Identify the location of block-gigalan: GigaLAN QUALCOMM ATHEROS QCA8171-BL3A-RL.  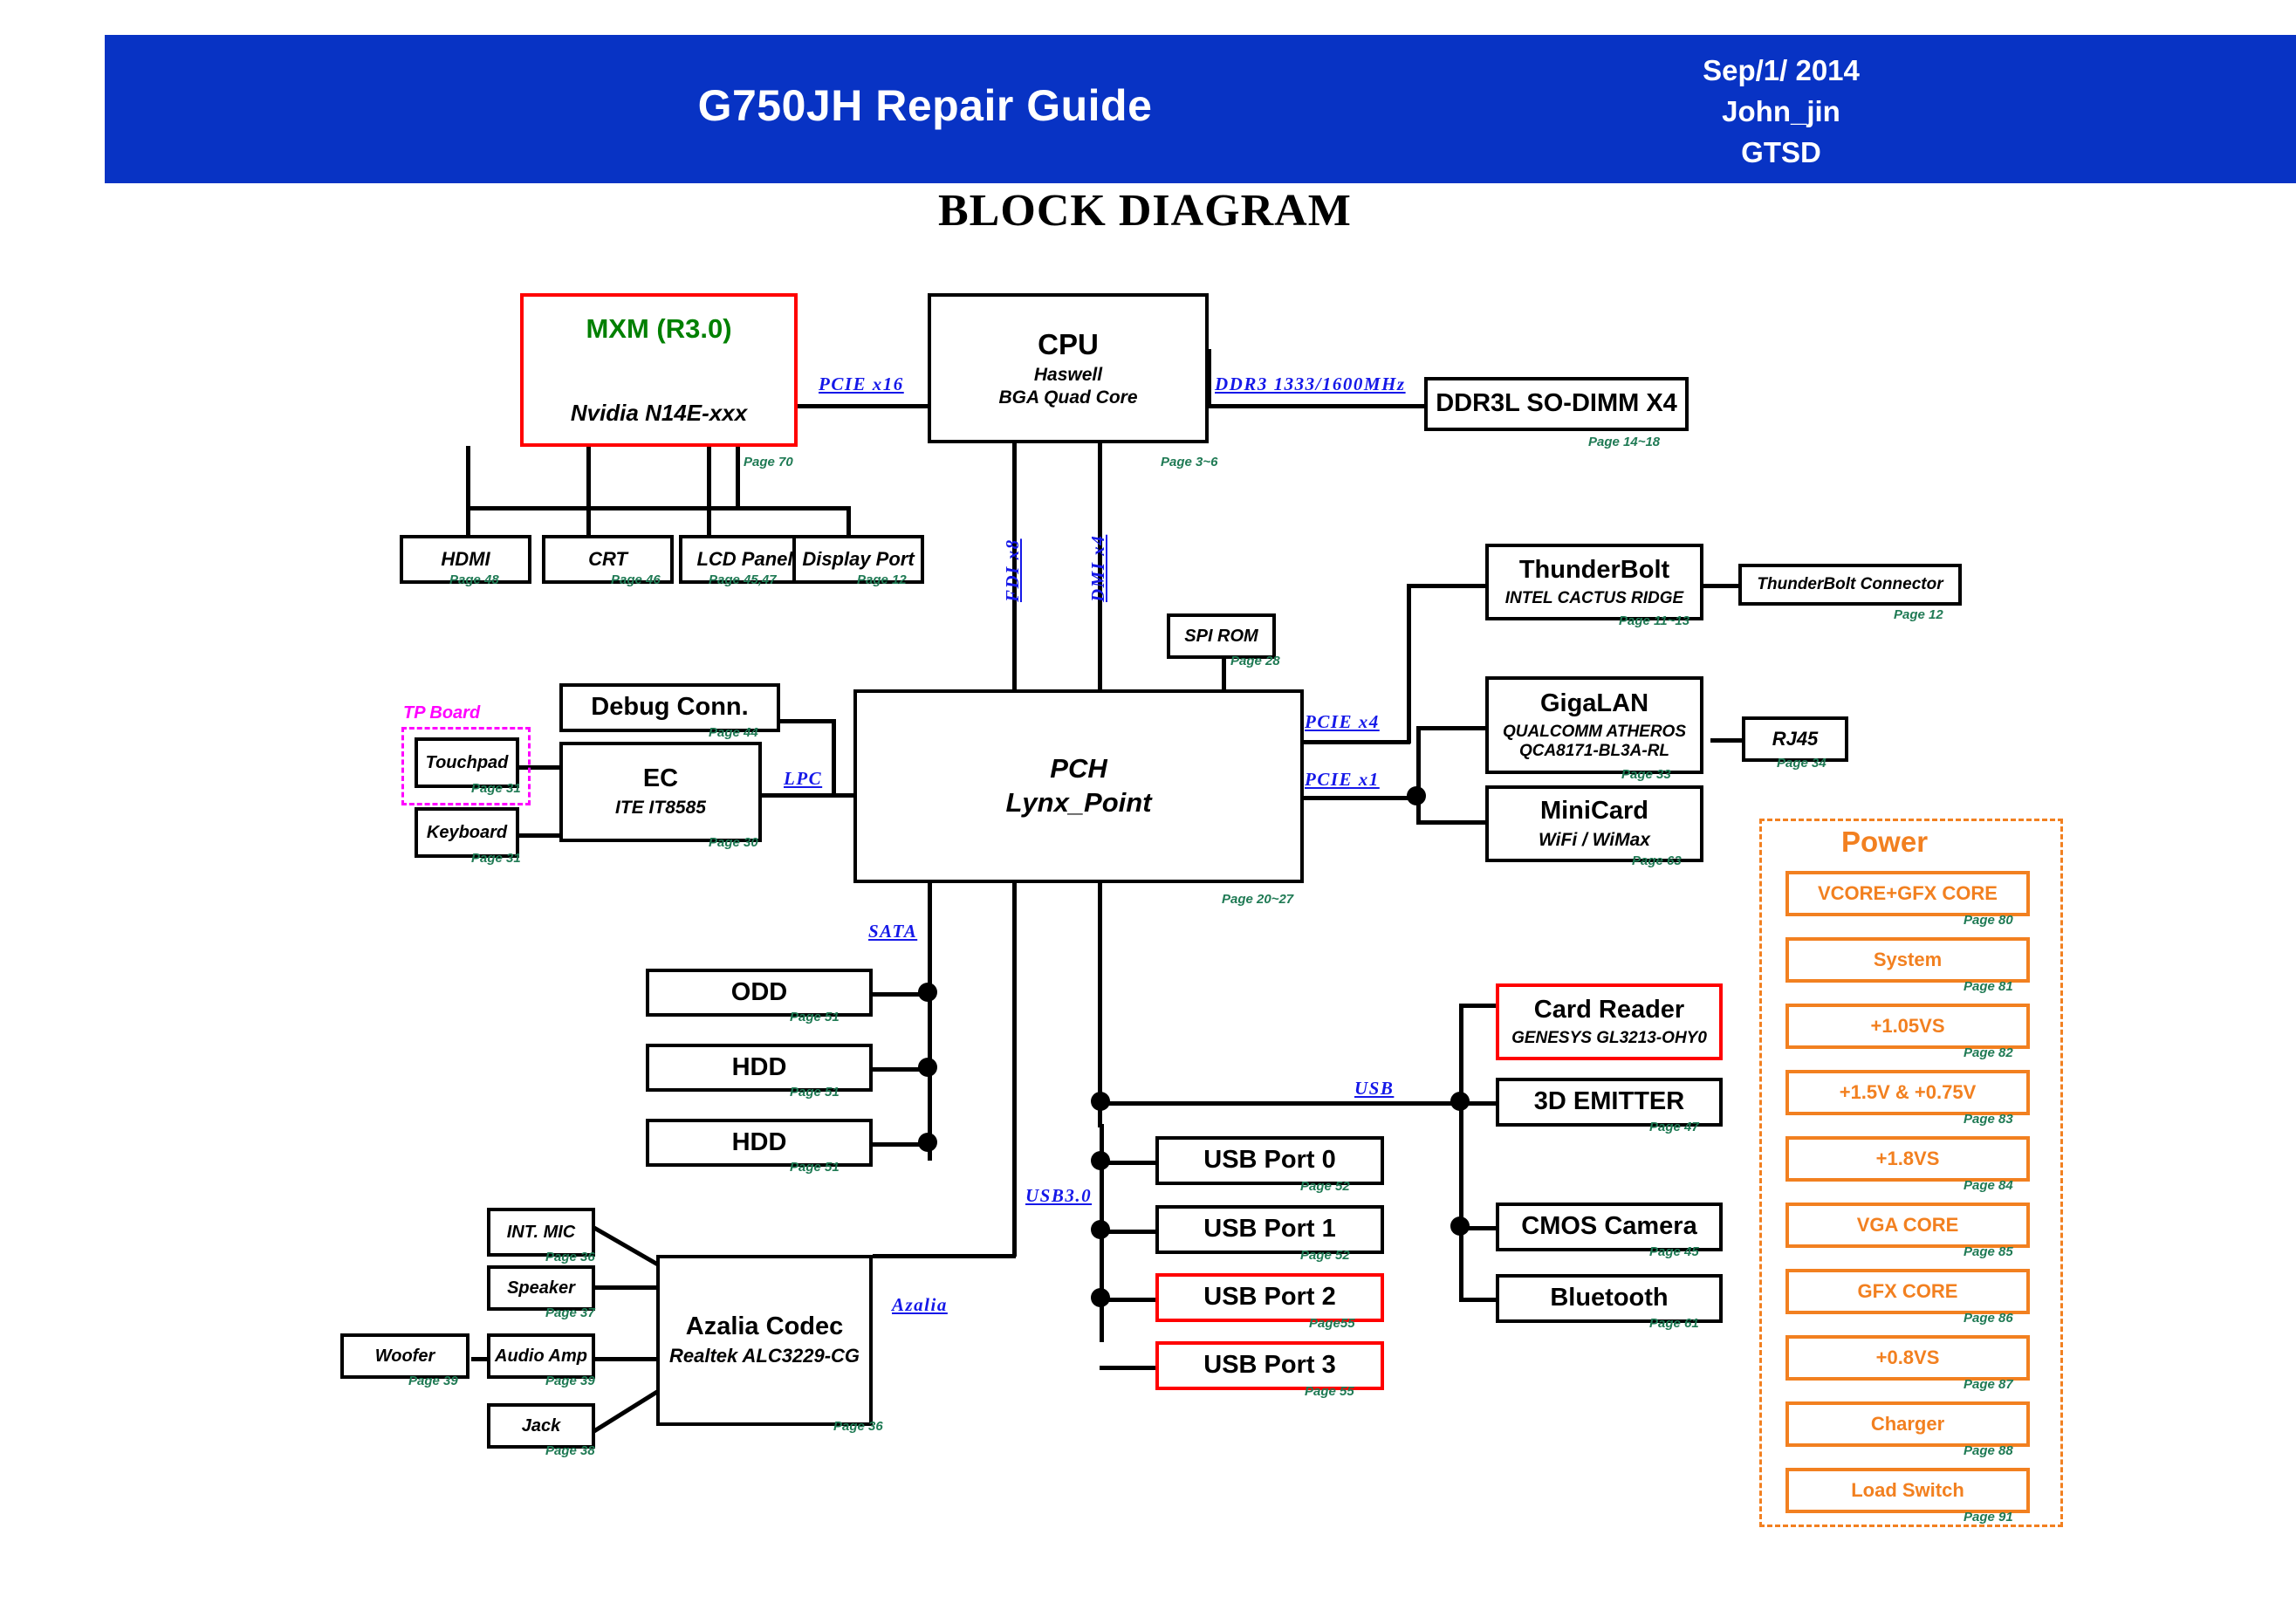
(1594, 725).